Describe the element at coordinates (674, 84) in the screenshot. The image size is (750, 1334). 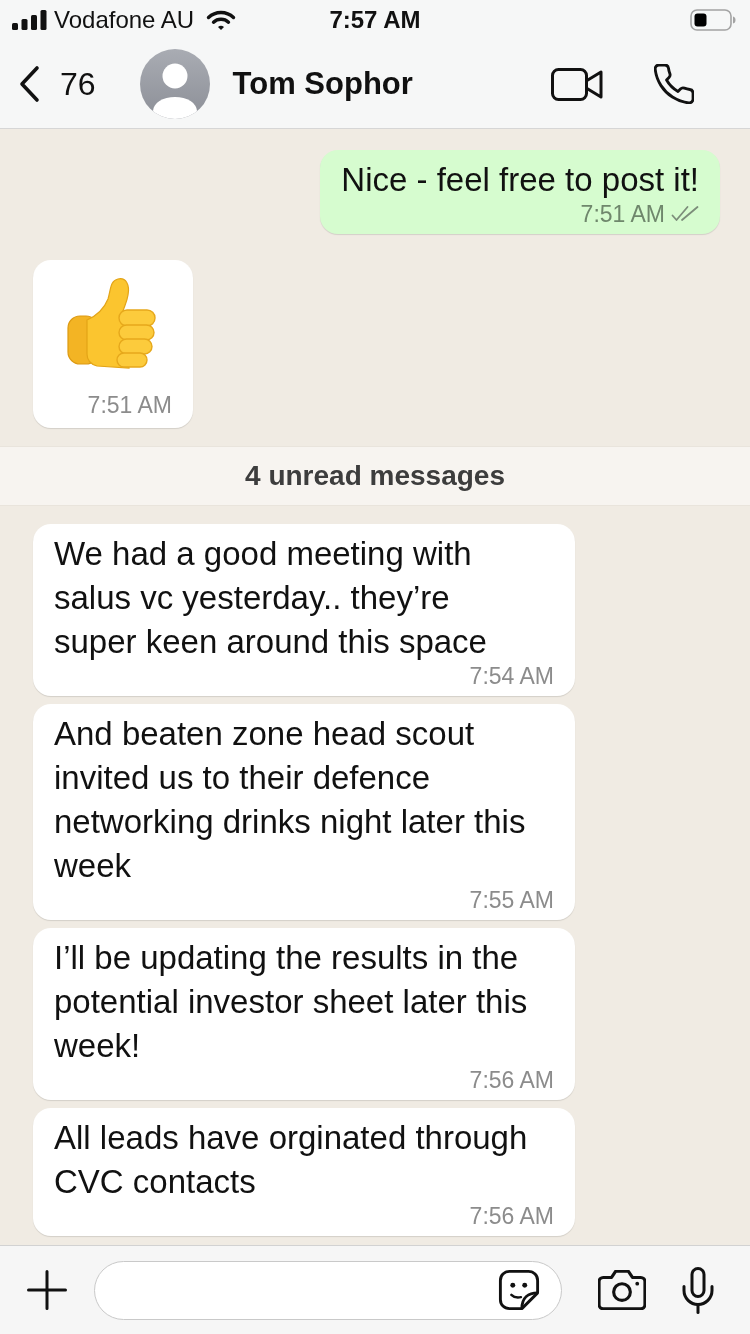
I see `phone-icon` at that location.